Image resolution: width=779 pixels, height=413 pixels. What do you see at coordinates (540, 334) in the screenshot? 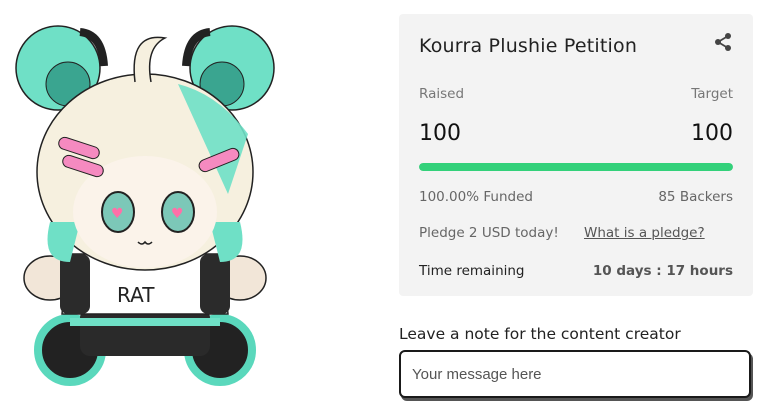
I see `note-label: Leave a note for the content creator` at bounding box center [540, 334].